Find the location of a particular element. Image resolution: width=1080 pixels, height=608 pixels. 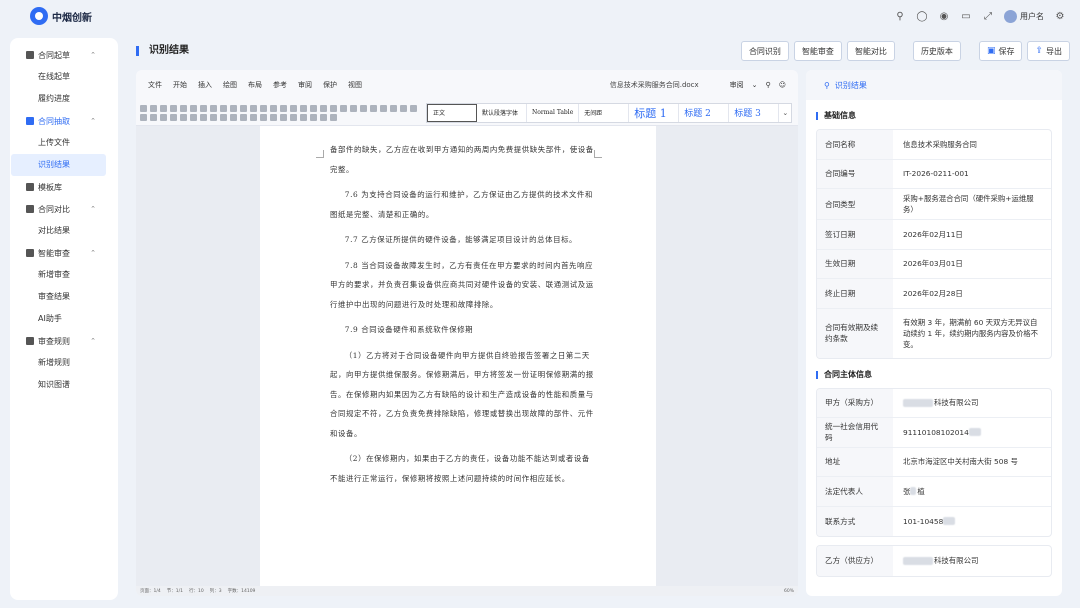

compare-icon is located at coordinates (30, 209).